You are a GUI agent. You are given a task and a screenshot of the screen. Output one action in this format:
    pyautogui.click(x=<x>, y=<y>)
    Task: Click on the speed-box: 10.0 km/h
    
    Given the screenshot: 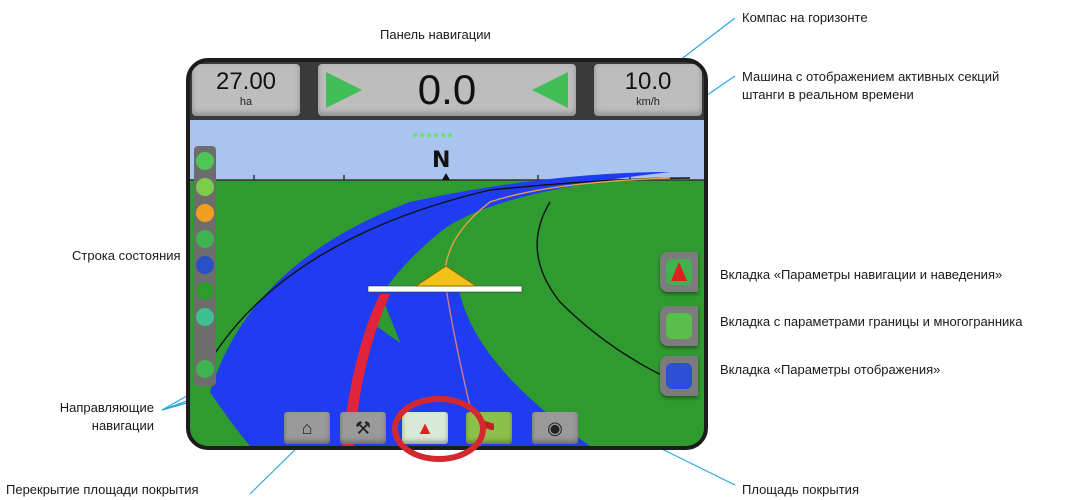 What is the action you would take?
    pyautogui.click(x=648, y=90)
    